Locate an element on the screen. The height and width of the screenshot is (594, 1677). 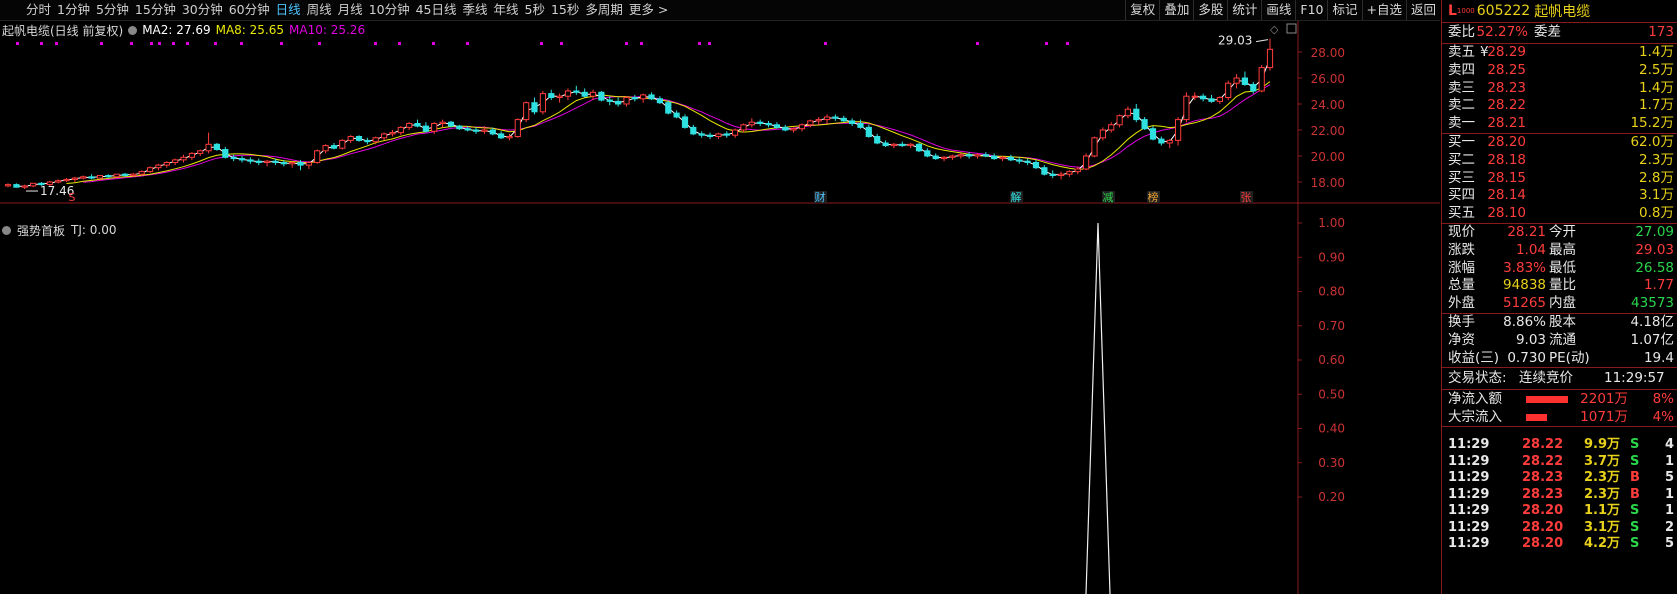
tool-button: +自选 is located at coordinates (1383, 10).